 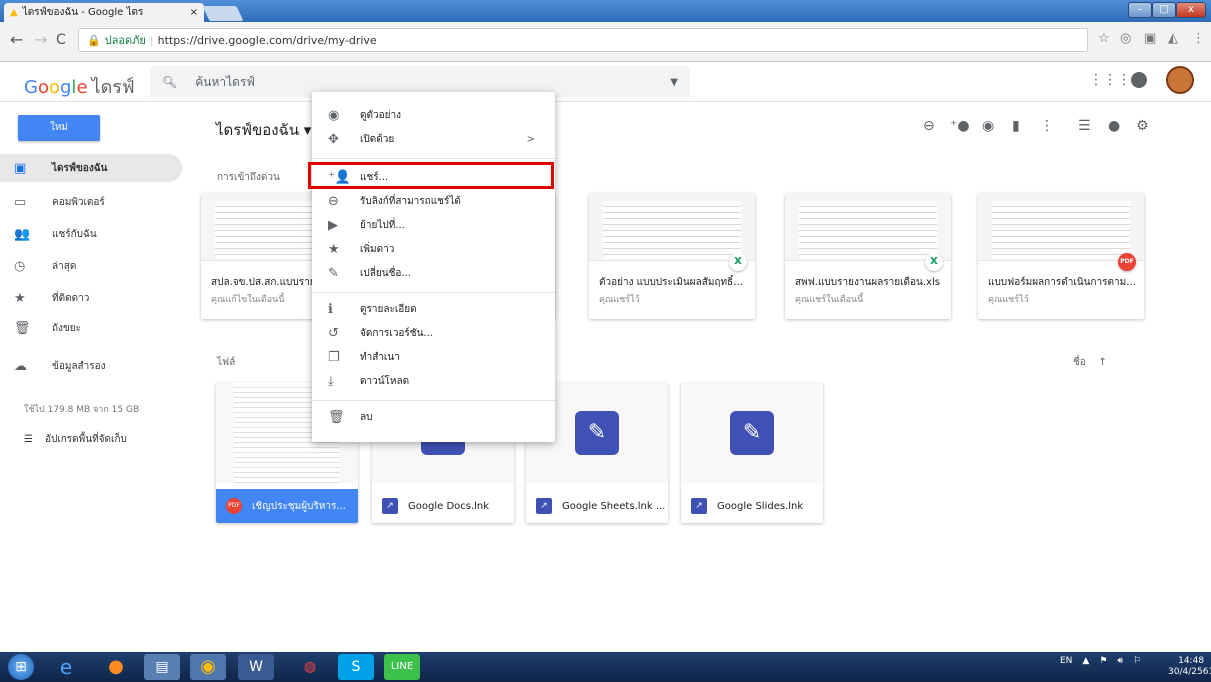 What do you see at coordinates (431, 175) in the screenshot?
I see `share-highlight-box` at bounding box center [431, 175].